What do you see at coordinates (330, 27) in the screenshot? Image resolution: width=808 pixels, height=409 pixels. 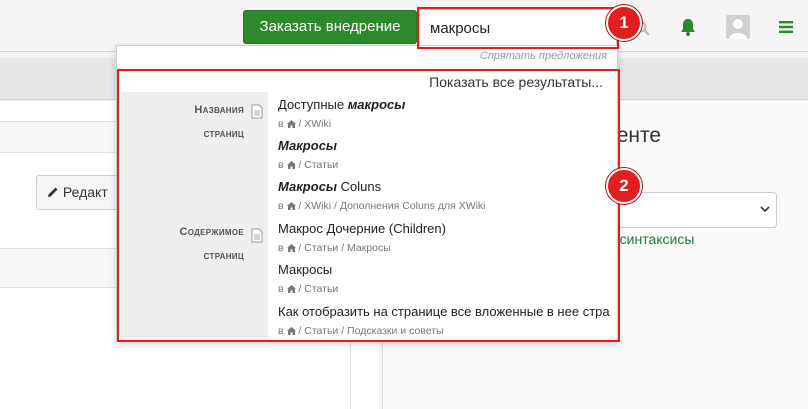 I see `order-implementation-button: Заказать внедрение` at bounding box center [330, 27].